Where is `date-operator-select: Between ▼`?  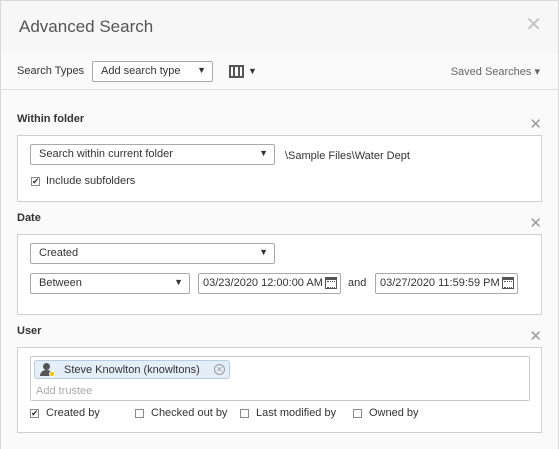
date-operator-select: Between ▼ is located at coordinates (110, 283).